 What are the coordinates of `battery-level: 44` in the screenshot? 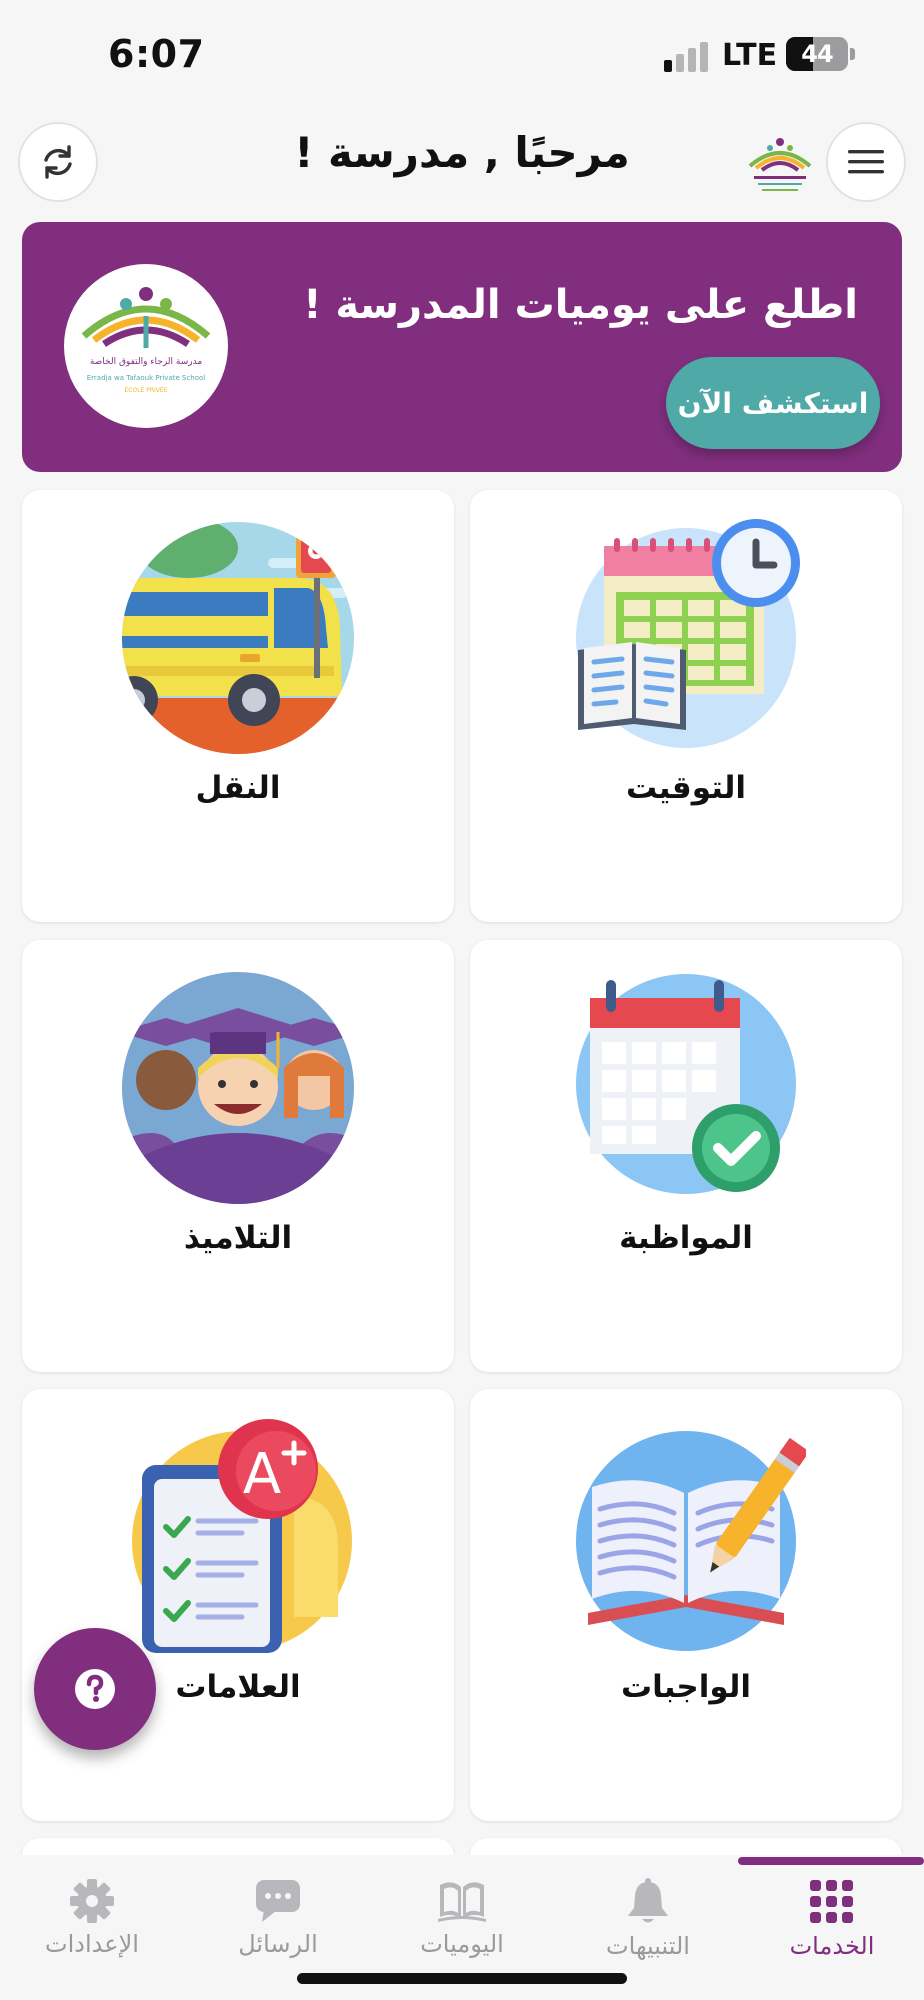 It's located at (817, 54).